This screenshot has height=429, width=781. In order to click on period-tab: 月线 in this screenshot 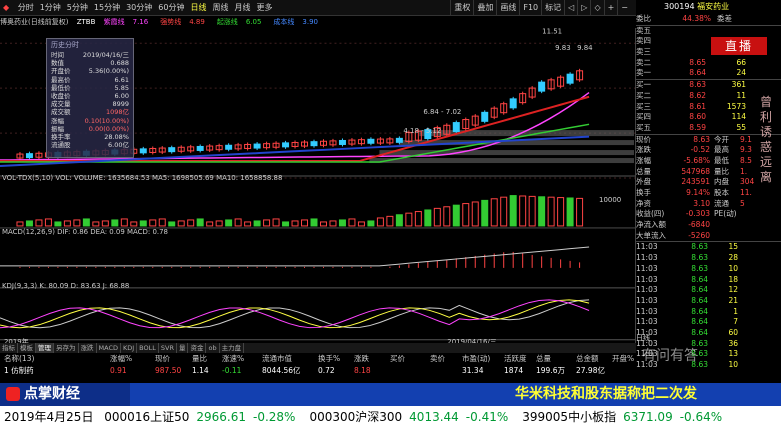, I will do `click(242, 8)`.